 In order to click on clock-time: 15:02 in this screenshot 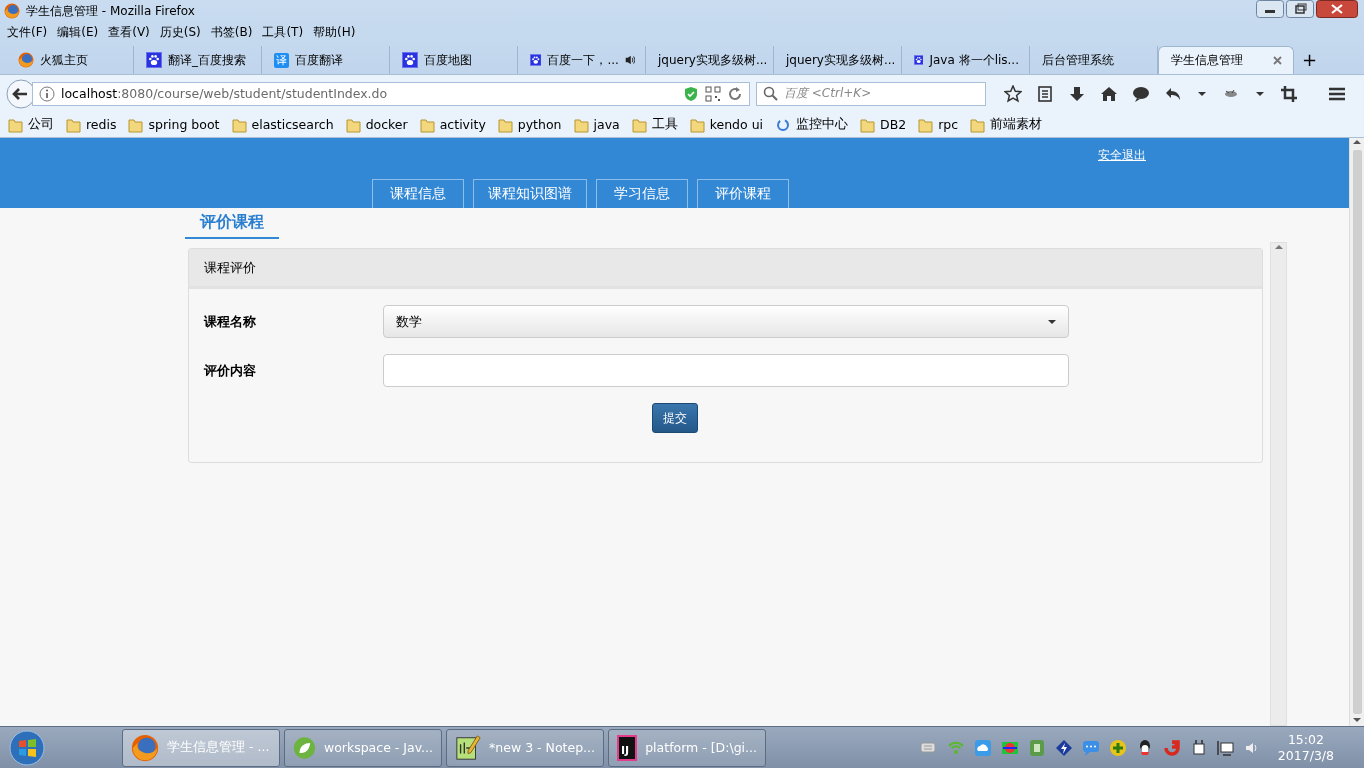, I will do `click(1305, 739)`.